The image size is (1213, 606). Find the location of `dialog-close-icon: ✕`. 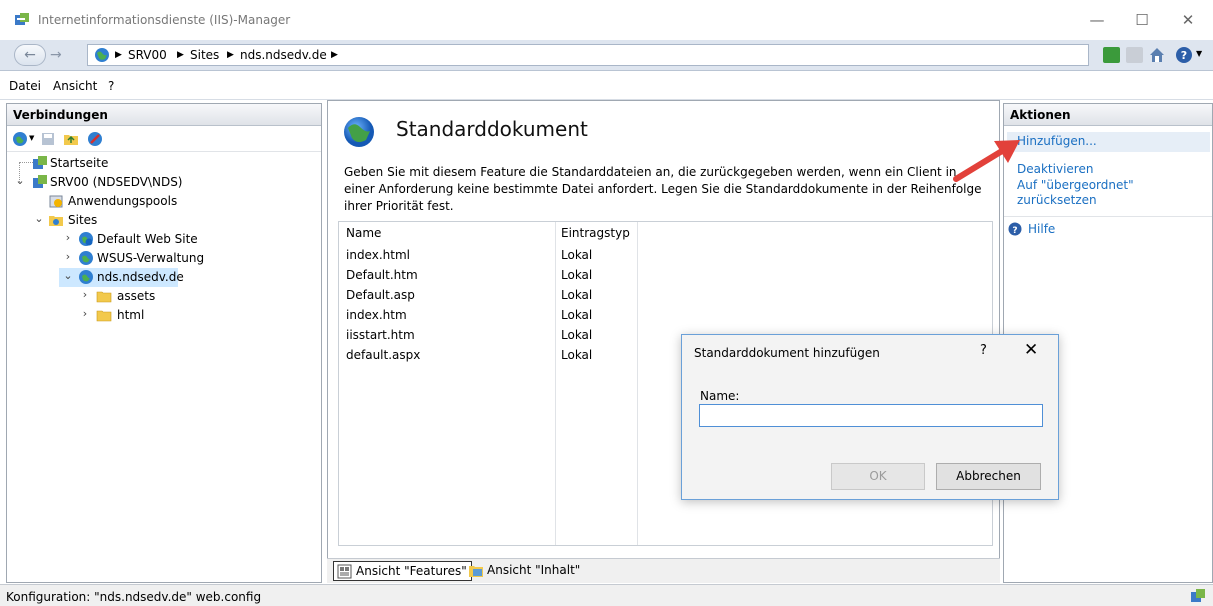

dialog-close-icon: ✕ is located at coordinates (1031, 350).